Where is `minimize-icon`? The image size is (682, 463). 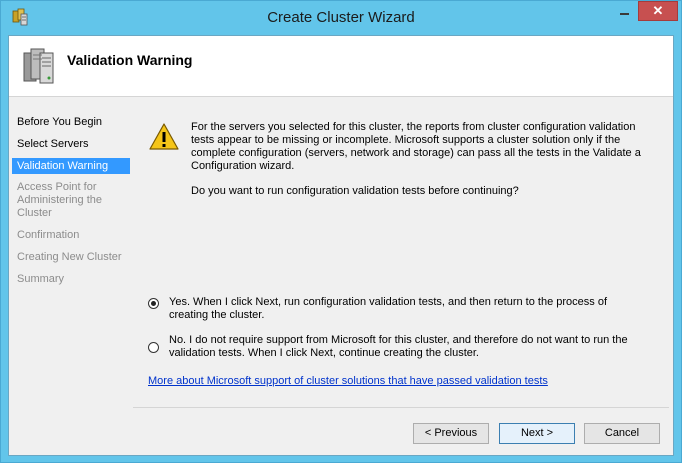 minimize-icon is located at coordinates (624, 14).